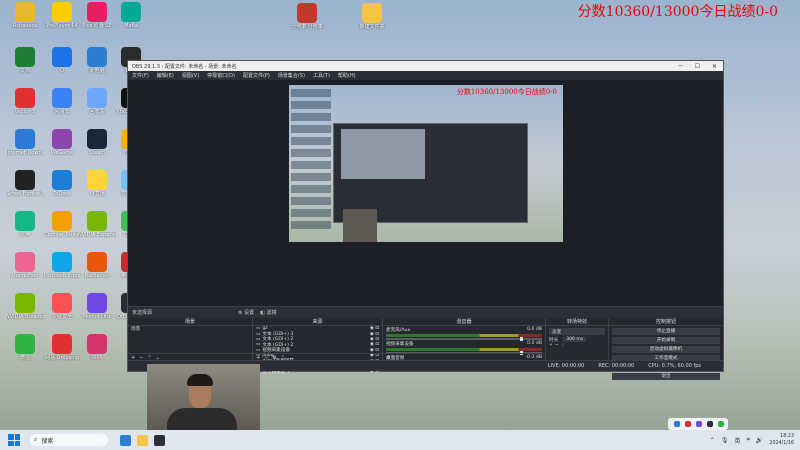 The width and height of the screenshot is (800, 450). I want to click on control-button: 停止直播, so click(666, 331).